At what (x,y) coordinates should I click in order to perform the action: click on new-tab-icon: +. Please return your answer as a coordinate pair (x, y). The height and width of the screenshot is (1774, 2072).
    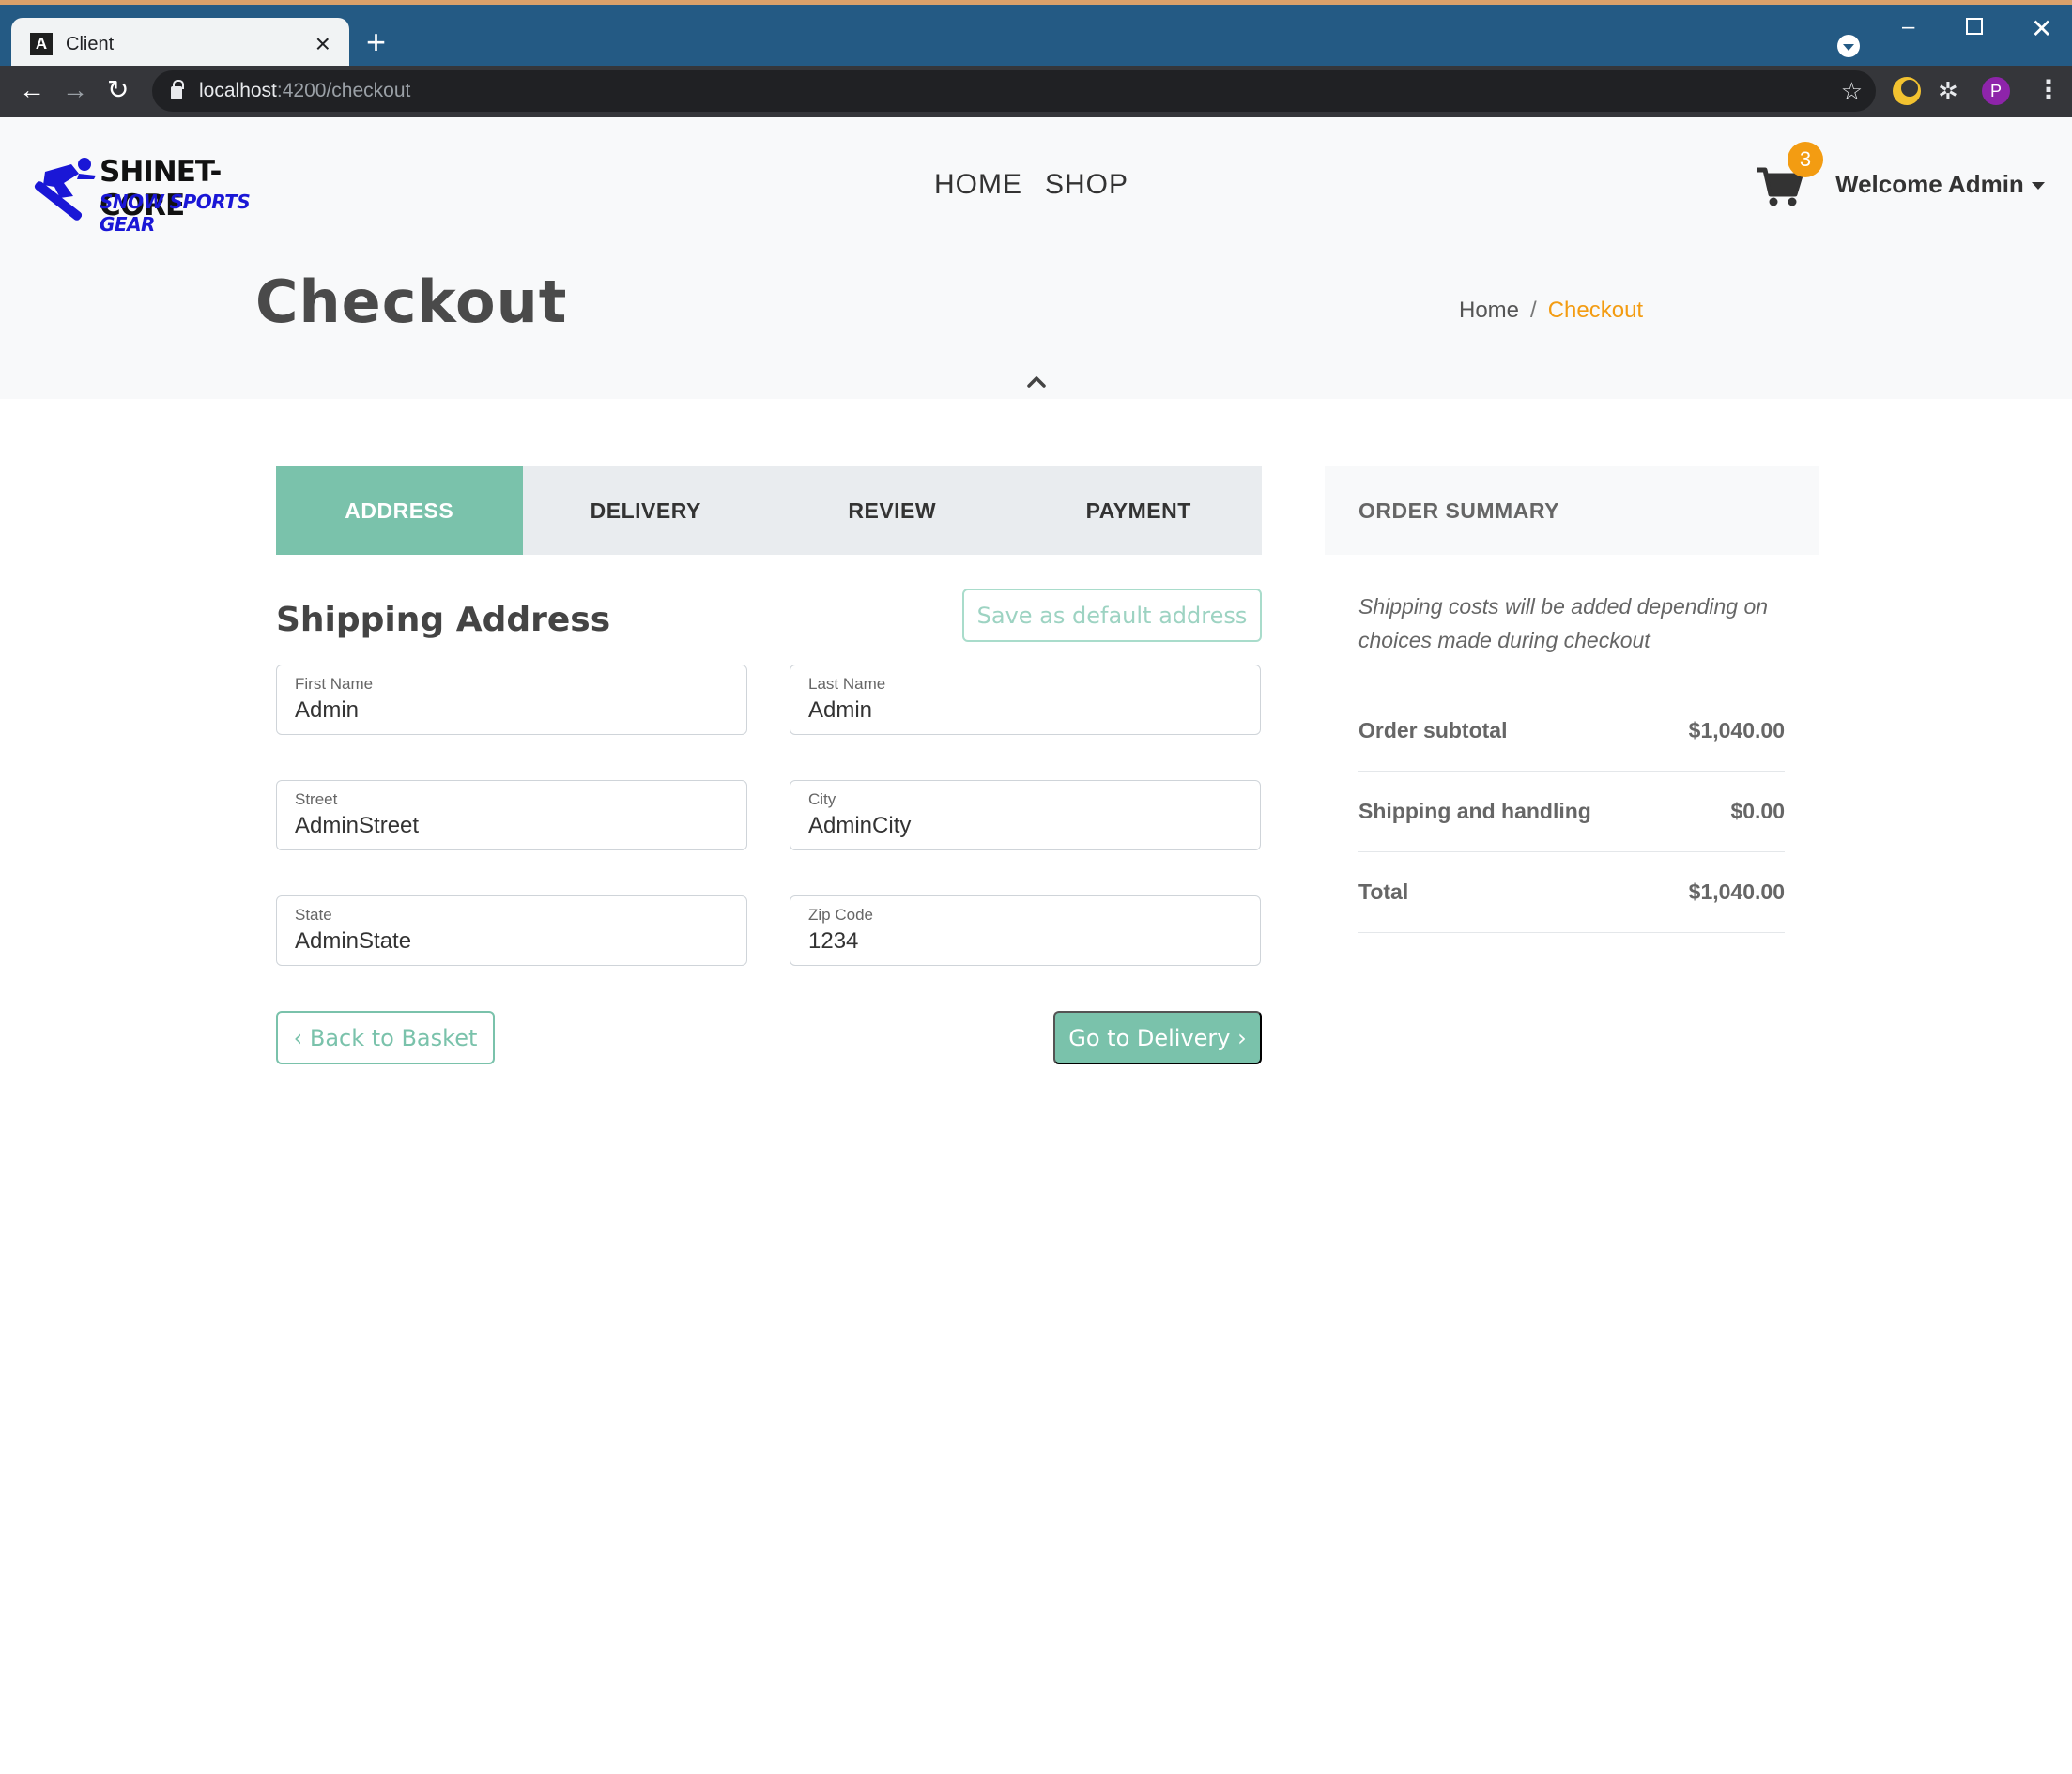
    Looking at the image, I should click on (376, 42).